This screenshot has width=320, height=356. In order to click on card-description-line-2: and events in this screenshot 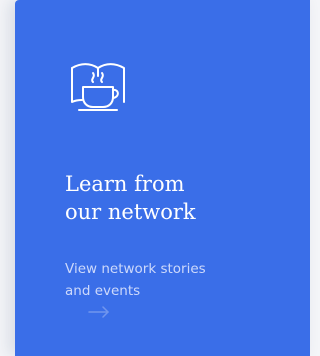, I will do `click(103, 291)`.